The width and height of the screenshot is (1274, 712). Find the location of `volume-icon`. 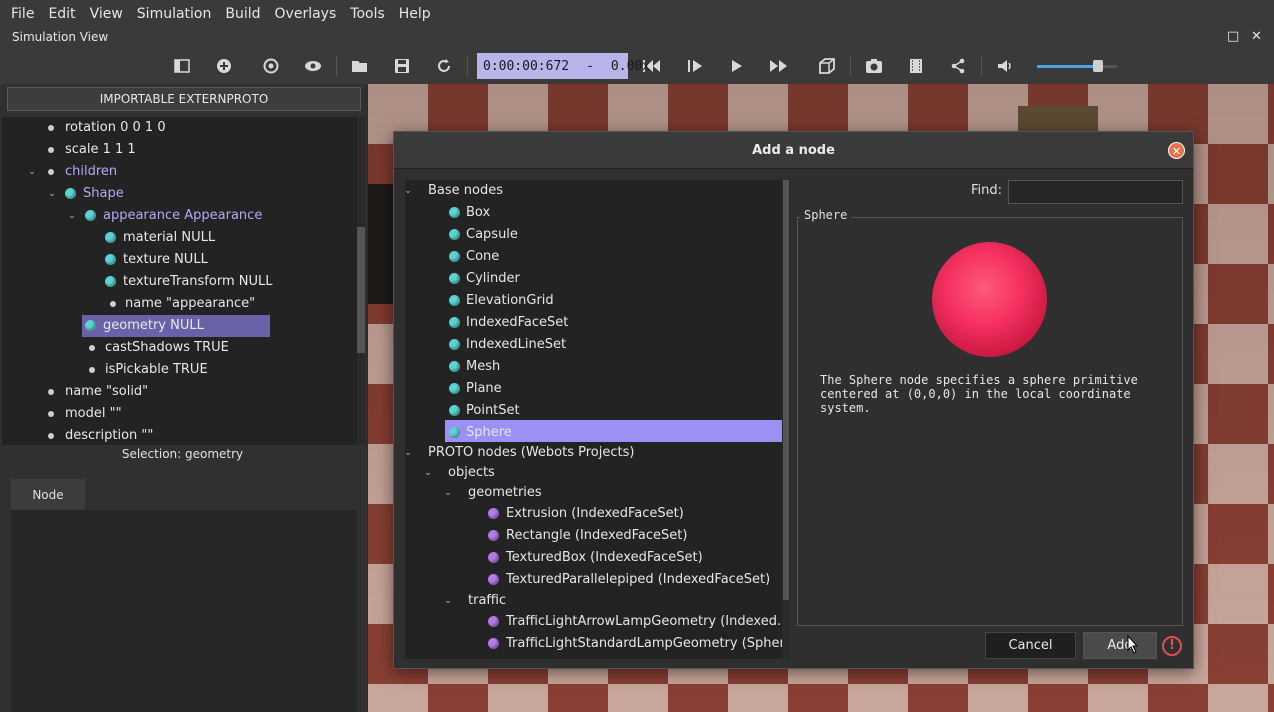

volume-icon is located at coordinates (1005, 66).